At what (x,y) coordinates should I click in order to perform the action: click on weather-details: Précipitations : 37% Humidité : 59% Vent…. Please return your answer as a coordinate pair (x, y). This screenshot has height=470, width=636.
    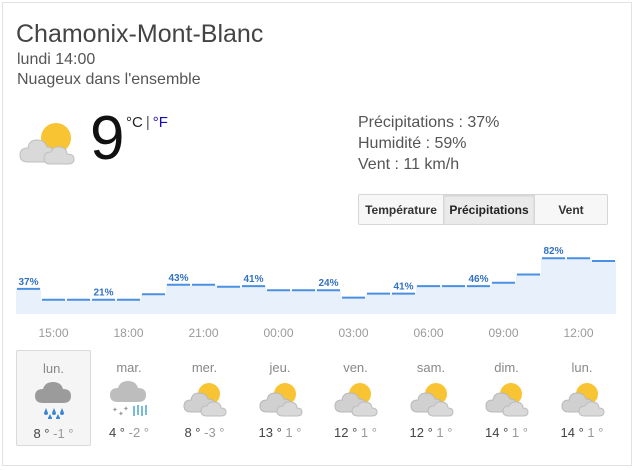
    Looking at the image, I should click on (428, 143).